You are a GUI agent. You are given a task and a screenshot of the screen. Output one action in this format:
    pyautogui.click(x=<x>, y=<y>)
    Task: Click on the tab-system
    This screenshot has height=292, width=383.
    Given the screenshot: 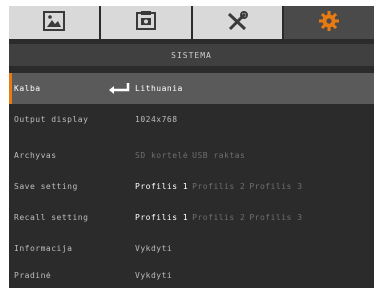 What is the action you would take?
    pyautogui.click(x=329, y=22)
    